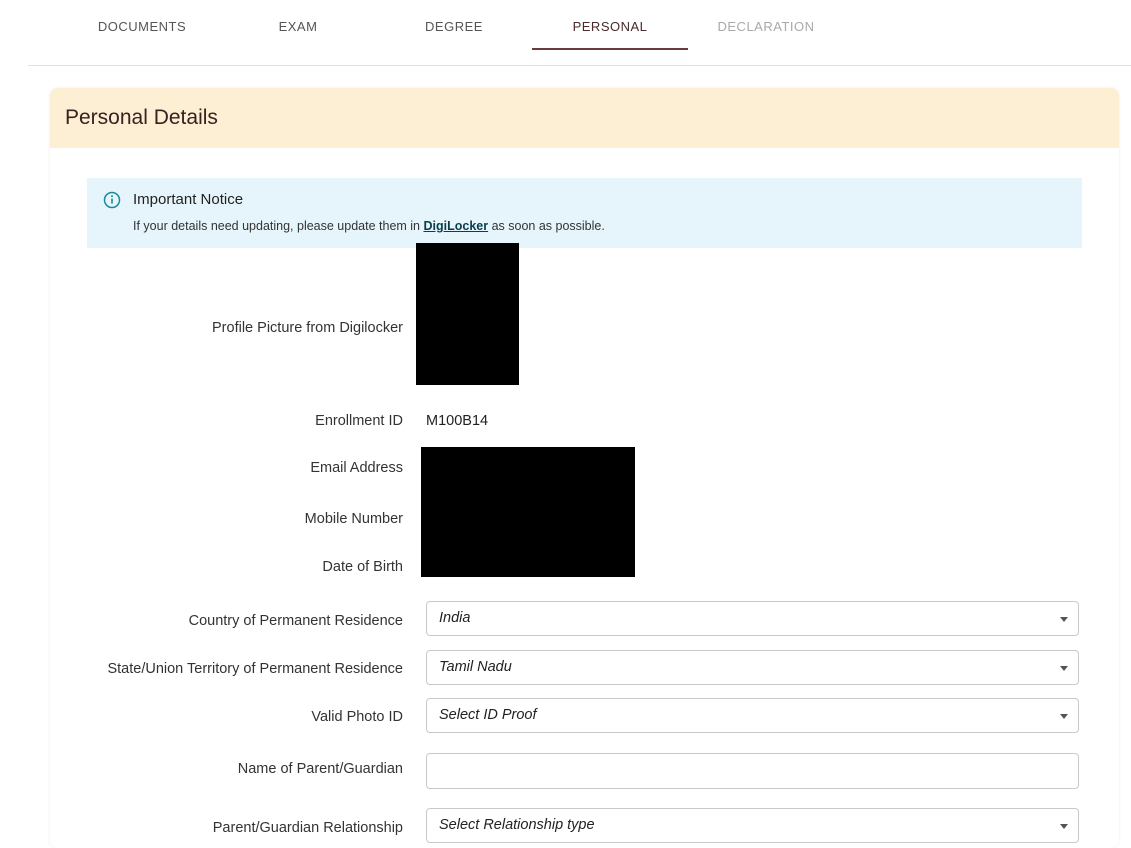 The image size is (1131, 848). What do you see at coordinates (517, 825) in the screenshot?
I see `relationship-value: Select Relationship type` at bounding box center [517, 825].